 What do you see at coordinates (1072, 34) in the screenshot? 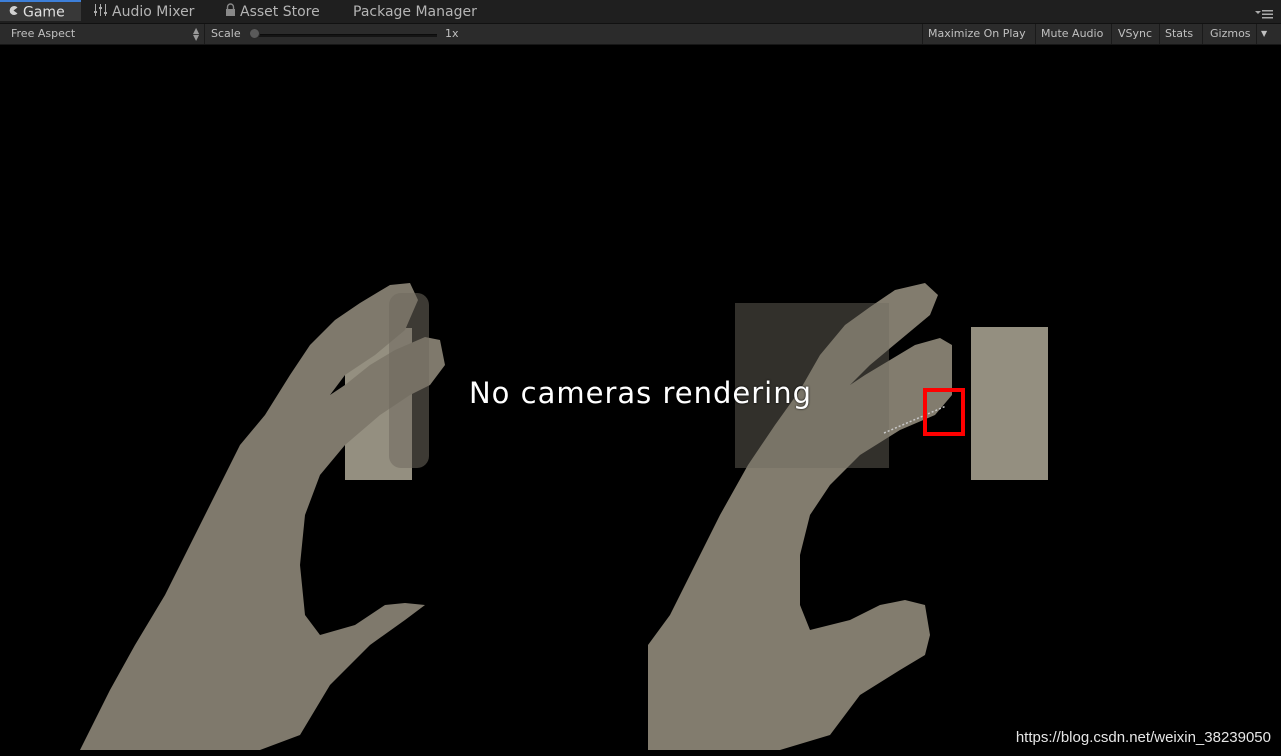
I see `mute-audio-toggle: Mute Audio` at bounding box center [1072, 34].